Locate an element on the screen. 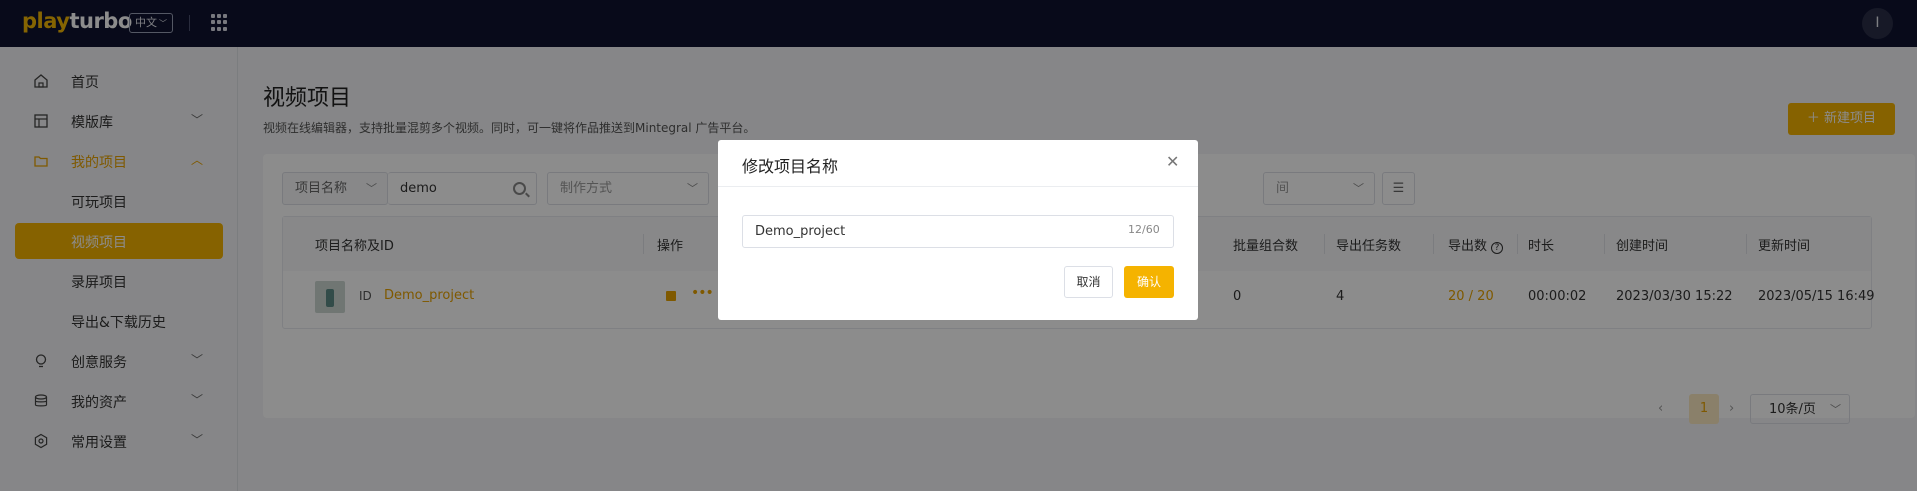 This screenshot has width=1917, height=491. divider is located at coordinates (958, 186).